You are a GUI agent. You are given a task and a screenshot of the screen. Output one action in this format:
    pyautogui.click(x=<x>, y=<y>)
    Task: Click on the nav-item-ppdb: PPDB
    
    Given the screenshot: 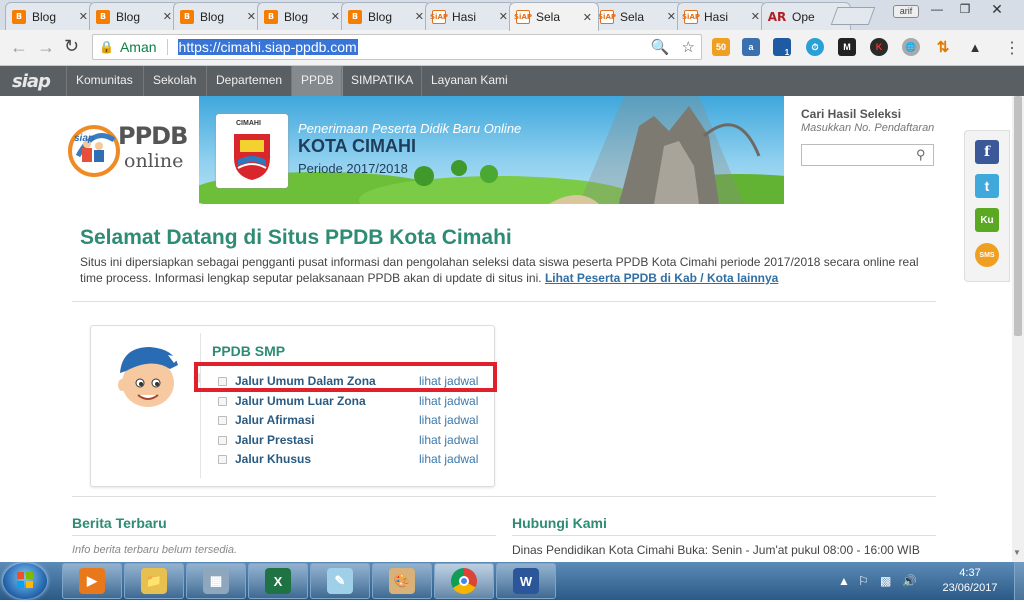 What is the action you would take?
    pyautogui.click(x=317, y=81)
    